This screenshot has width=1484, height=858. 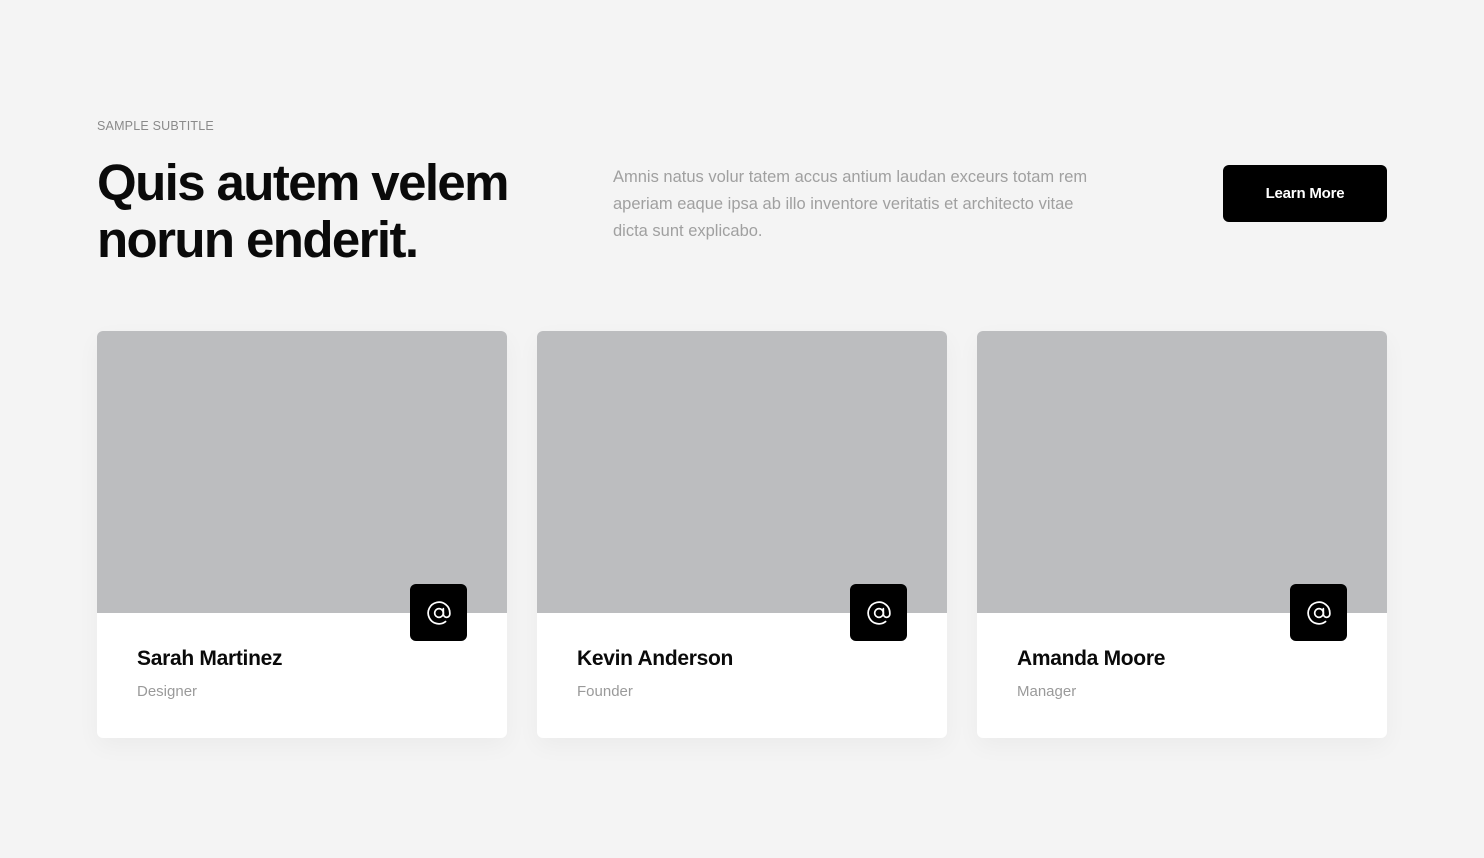 I want to click on team-member-name: Amanda Moore, so click(x=1091, y=658).